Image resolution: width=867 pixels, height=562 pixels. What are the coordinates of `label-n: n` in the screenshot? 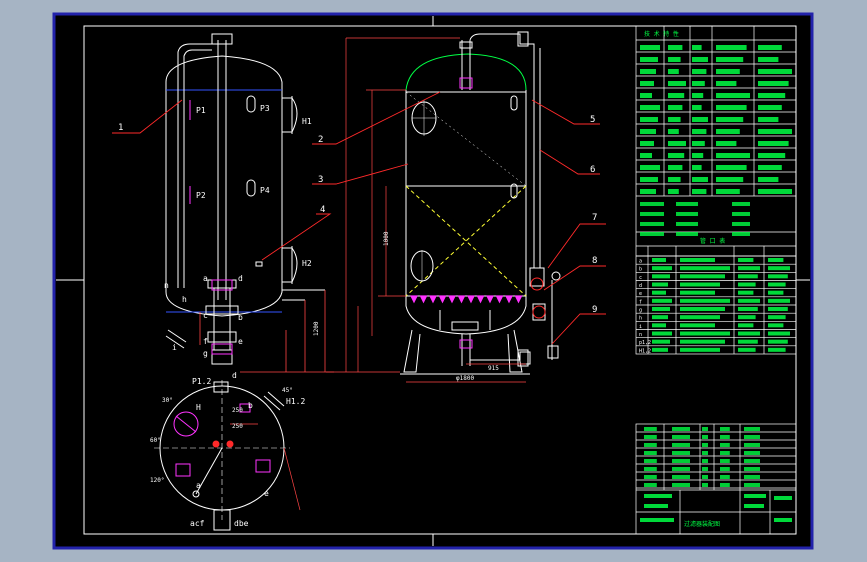 It's located at (166, 285).